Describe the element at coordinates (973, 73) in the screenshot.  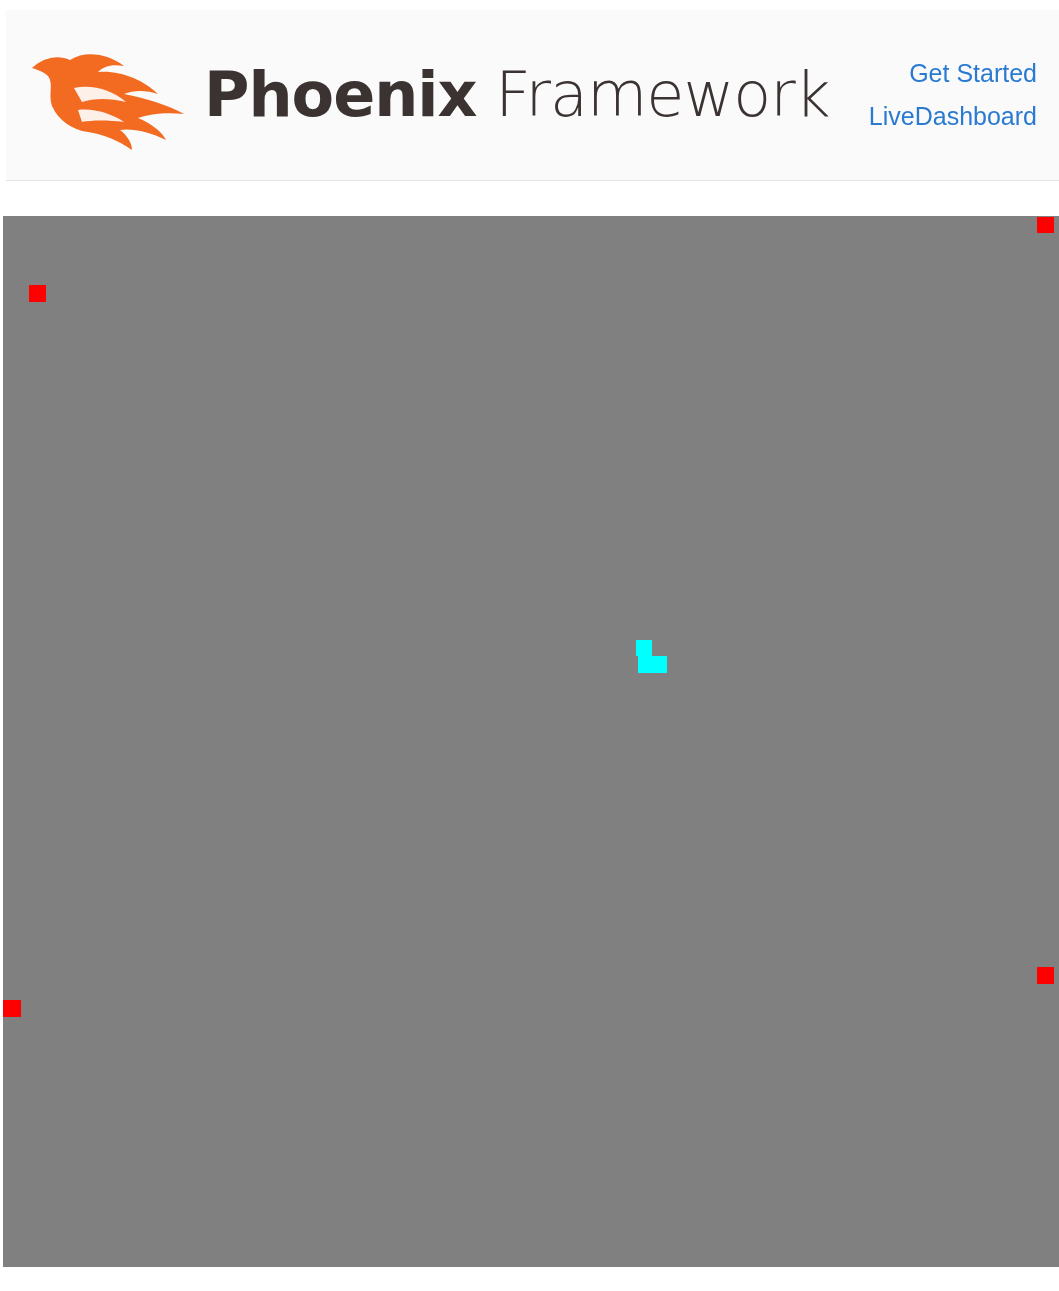
I see `nav-link: Get Started` at that location.